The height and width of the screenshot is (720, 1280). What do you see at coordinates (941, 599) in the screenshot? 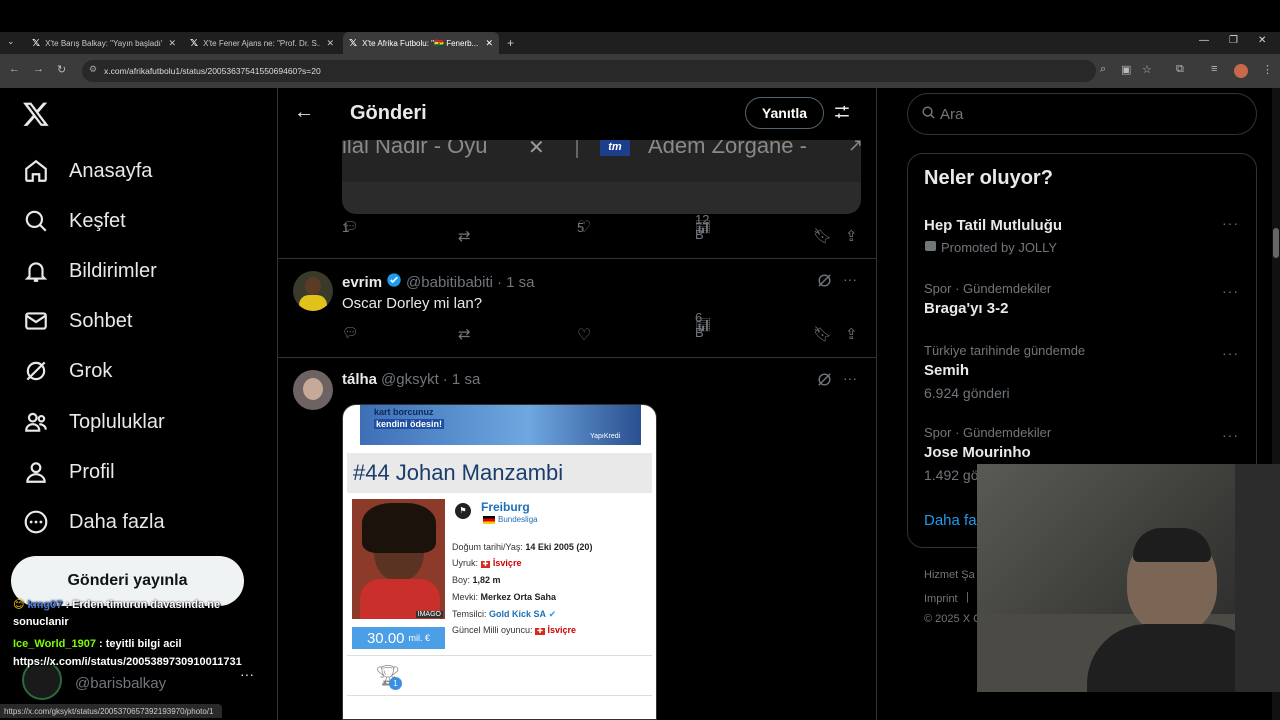
I see `footer-imprint-link: Imprint` at bounding box center [941, 599].